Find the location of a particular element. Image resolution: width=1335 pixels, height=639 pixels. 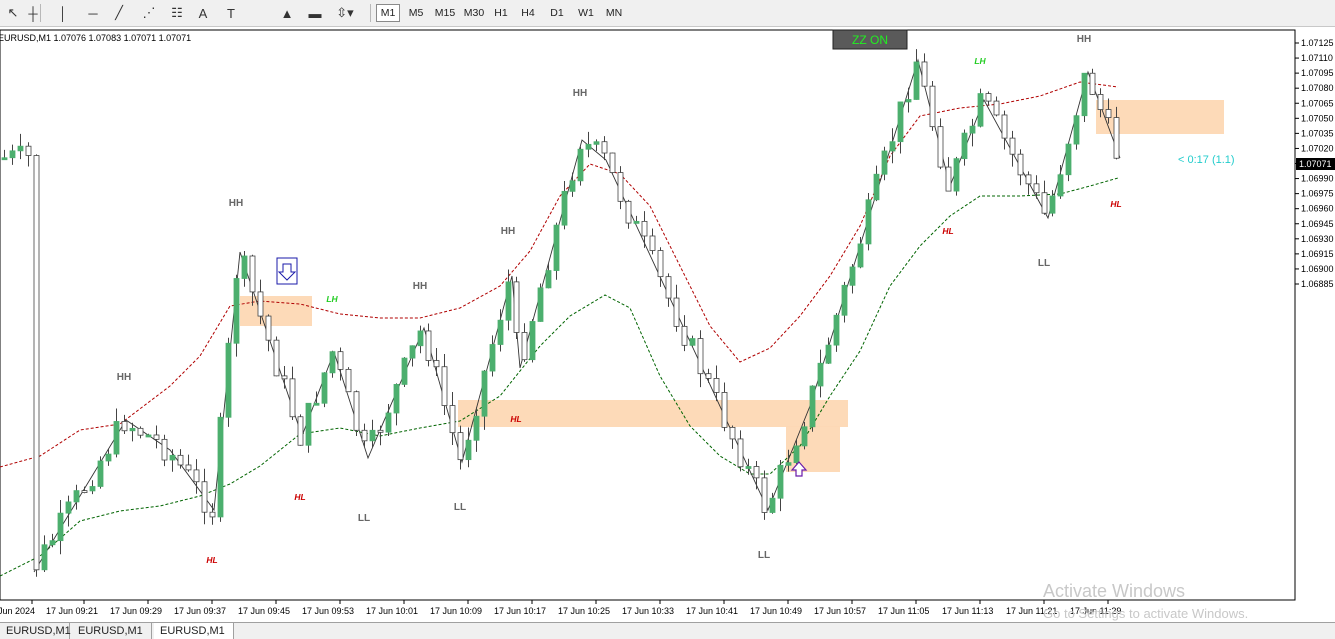

timeframe-m15-button: M15 is located at coordinates (445, 13).